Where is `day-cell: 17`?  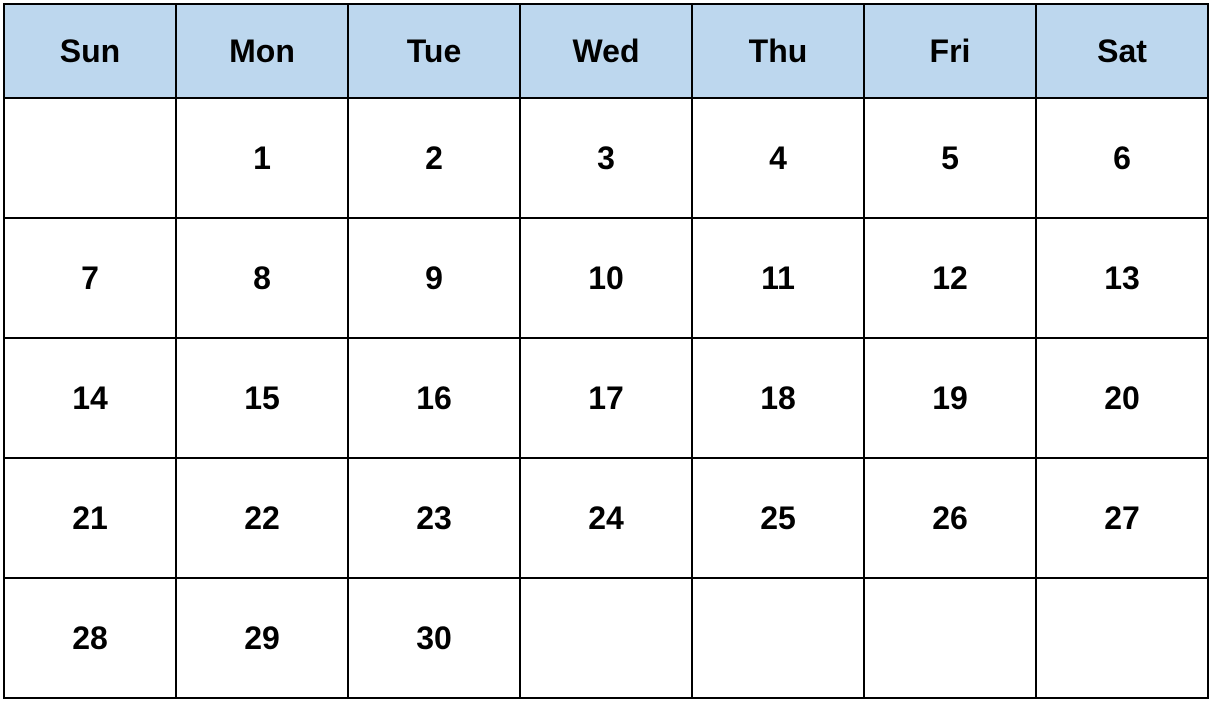 day-cell: 17 is located at coordinates (606, 398).